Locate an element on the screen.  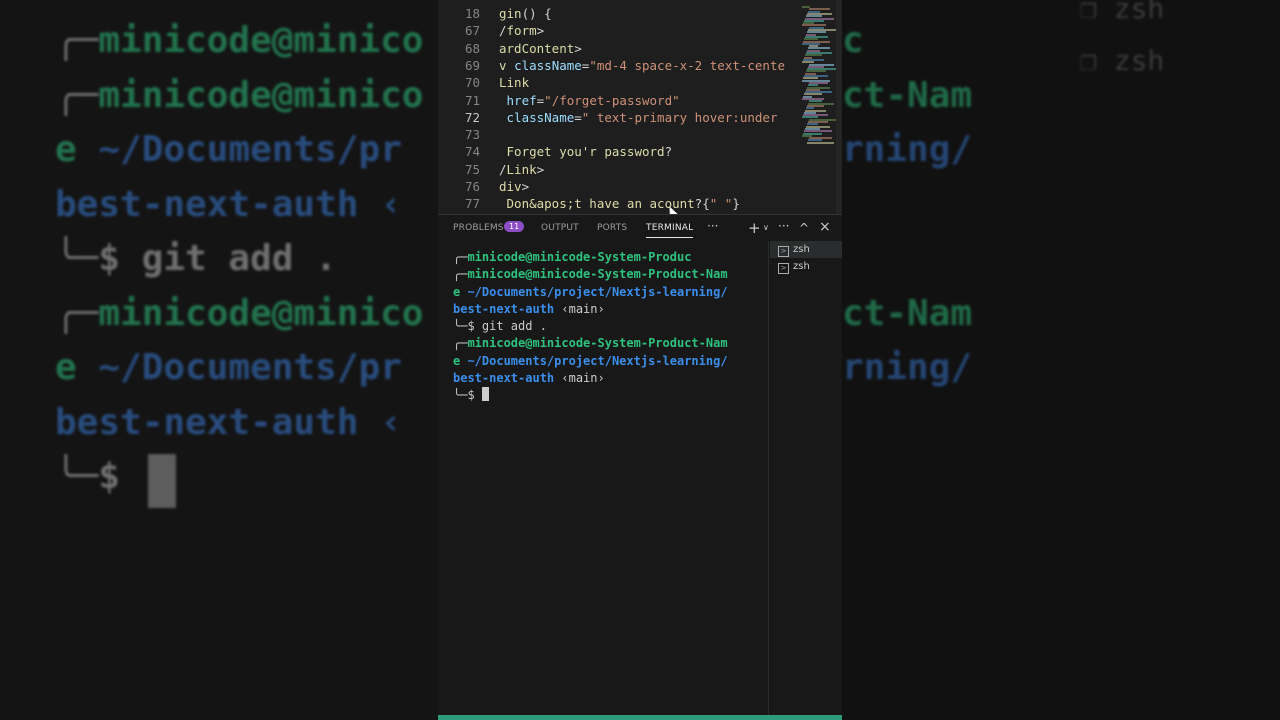
minimap is located at coordinates (819, 107).